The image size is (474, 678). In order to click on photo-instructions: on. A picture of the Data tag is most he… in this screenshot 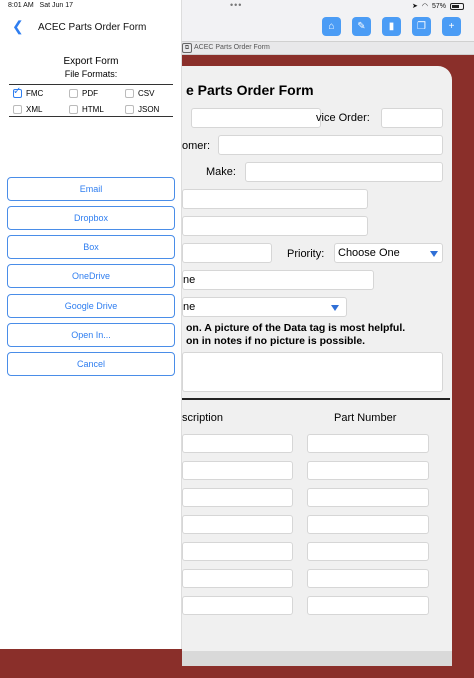, I will do `click(296, 334)`.